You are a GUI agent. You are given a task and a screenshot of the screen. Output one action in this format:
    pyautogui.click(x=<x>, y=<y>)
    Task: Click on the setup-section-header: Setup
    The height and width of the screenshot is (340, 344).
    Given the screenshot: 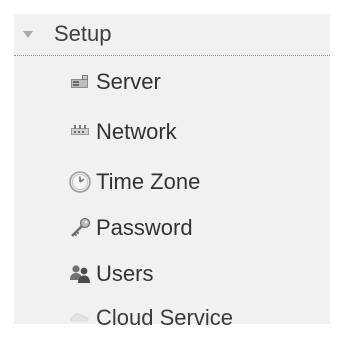 What is the action you would take?
    pyautogui.click(x=172, y=34)
    